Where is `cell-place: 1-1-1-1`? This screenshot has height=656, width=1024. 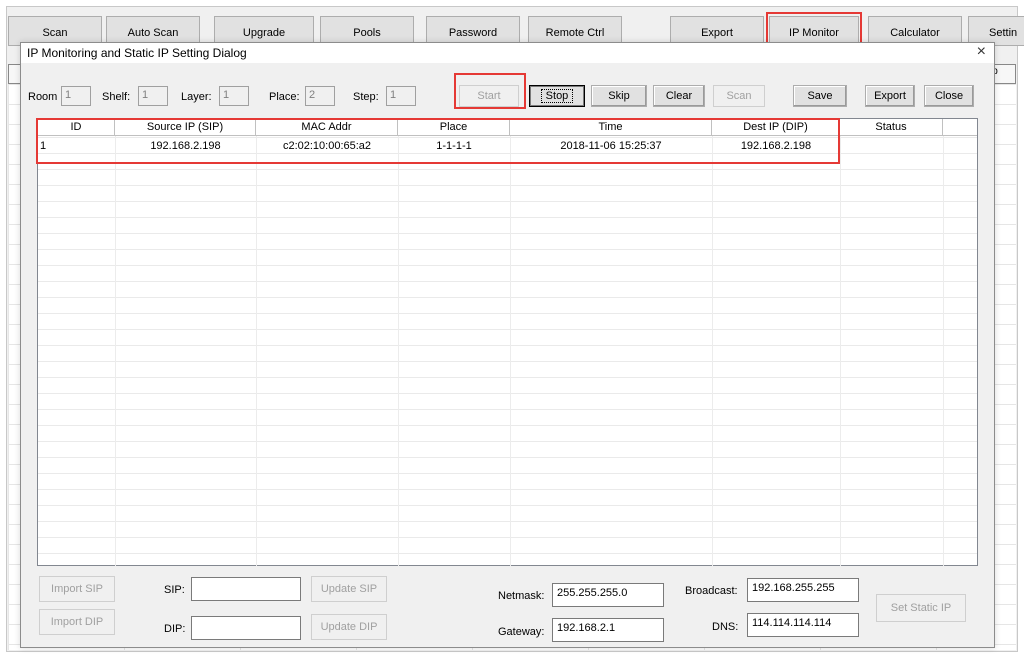 cell-place: 1-1-1-1 is located at coordinates (454, 146).